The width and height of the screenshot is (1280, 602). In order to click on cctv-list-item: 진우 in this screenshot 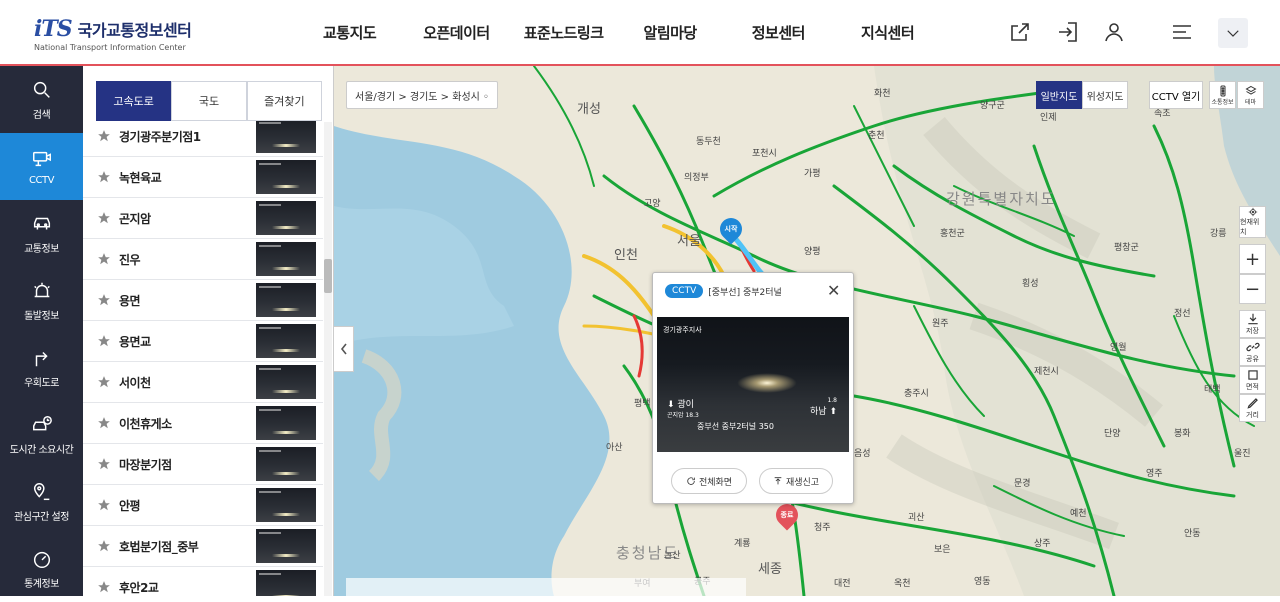, I will do `click(203, 259)`.